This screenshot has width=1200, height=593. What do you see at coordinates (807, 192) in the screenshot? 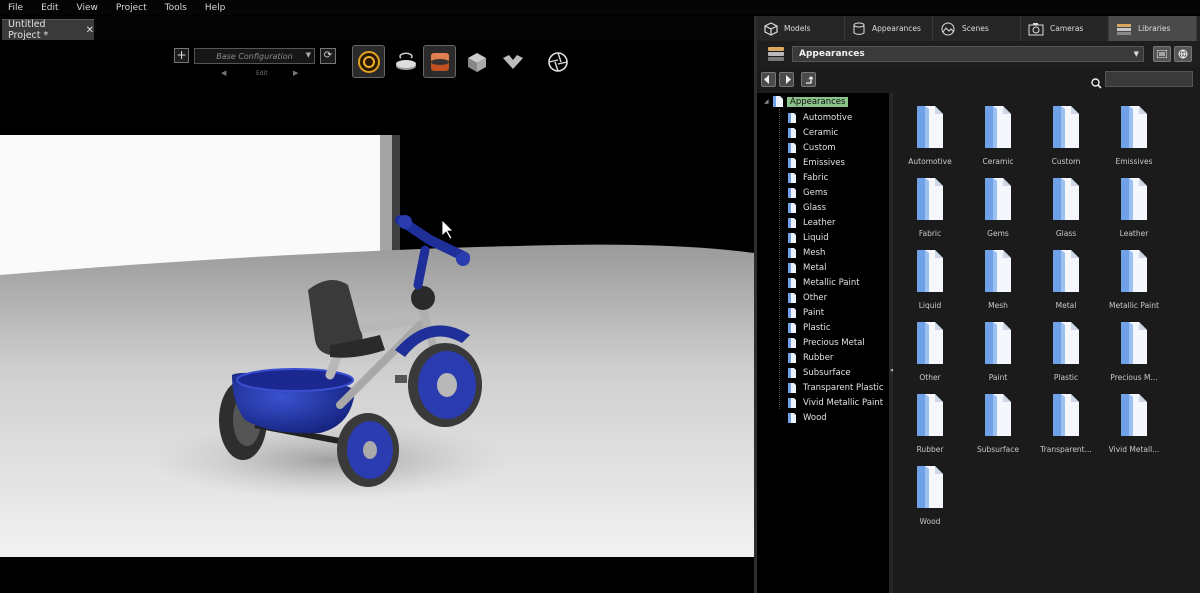
I see `tree-item-gems: Gems` at bounding box center [807, 192].